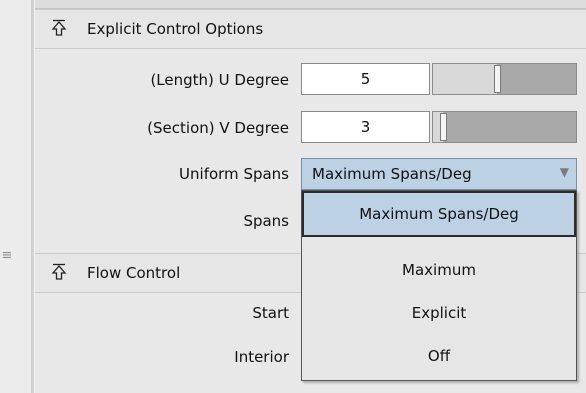 Image resolution: width=586 pixels, height=393 pixels. Describe the element at coordinates (564, 172) in the screenshot. I see `dropdown-triangle-icon: ▼` at that location.